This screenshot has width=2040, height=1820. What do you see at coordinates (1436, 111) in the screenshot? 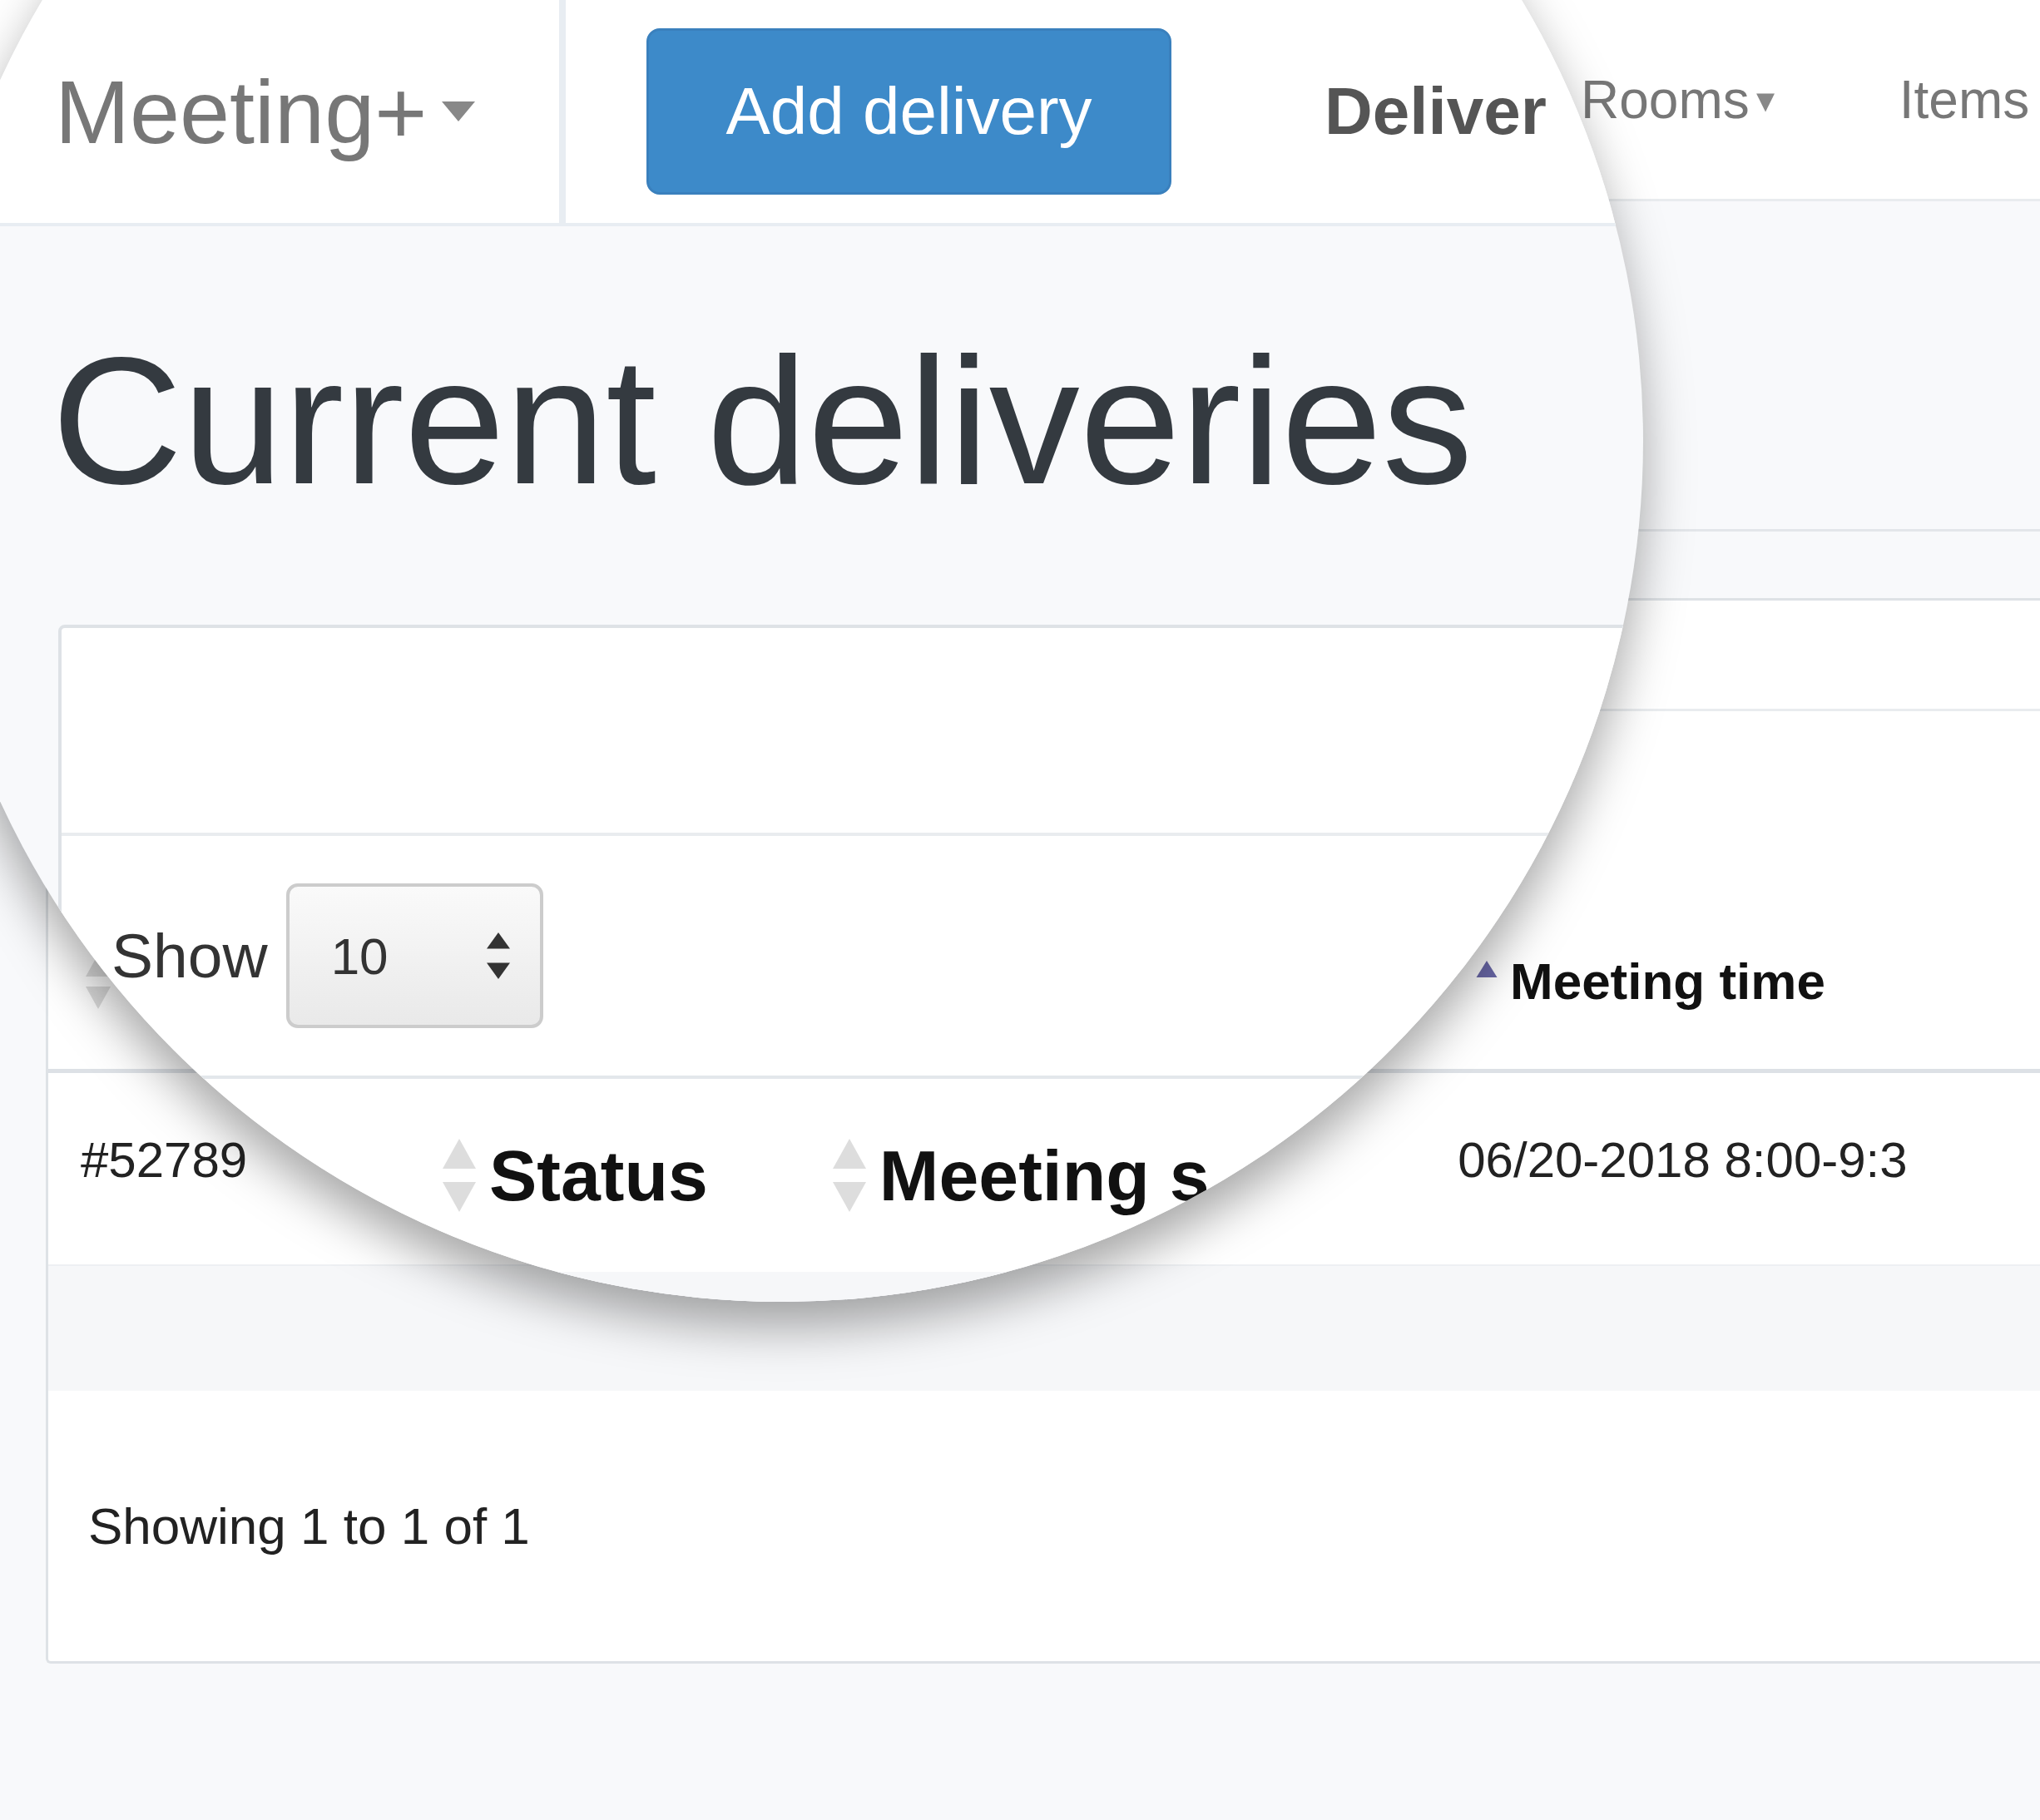
I see `nav-link: Deliver` at bounding box center [1436, 111].